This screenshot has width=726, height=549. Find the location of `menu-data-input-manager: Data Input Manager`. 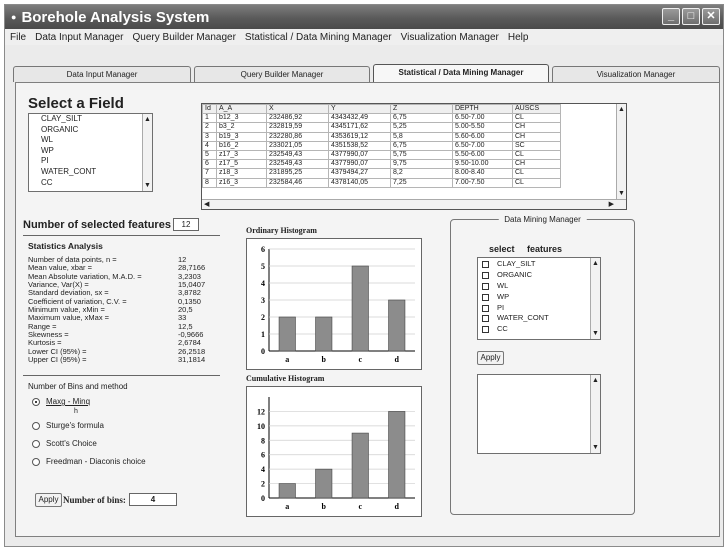

menu-data-input-manager: Data Input Manager is located at coordinates (79, 37).